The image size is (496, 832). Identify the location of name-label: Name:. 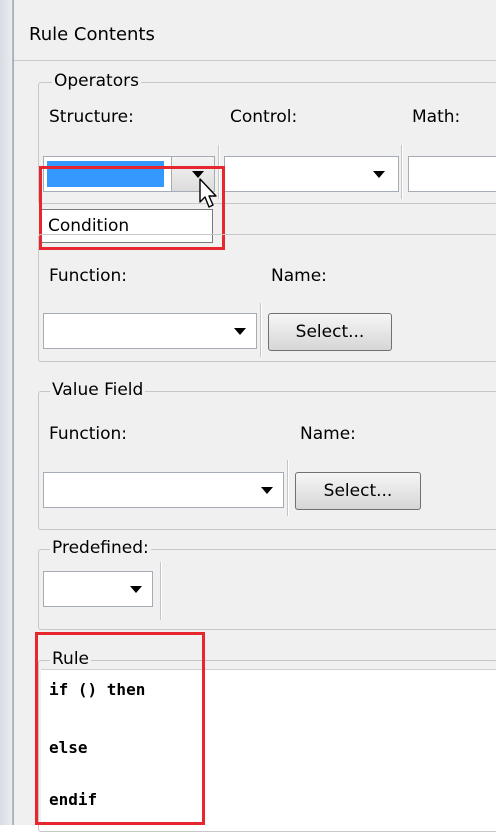
(299, 276).